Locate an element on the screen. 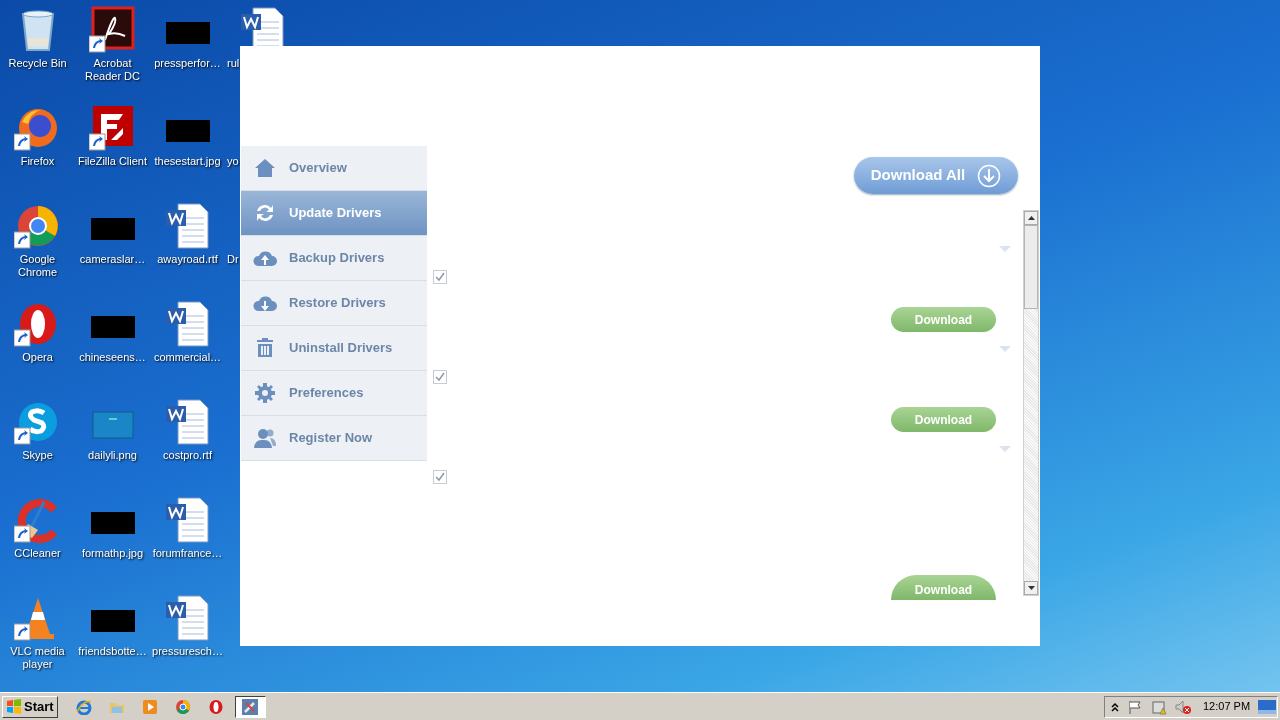  clock: 12:07 PM is located at coordinates (1227, 706).